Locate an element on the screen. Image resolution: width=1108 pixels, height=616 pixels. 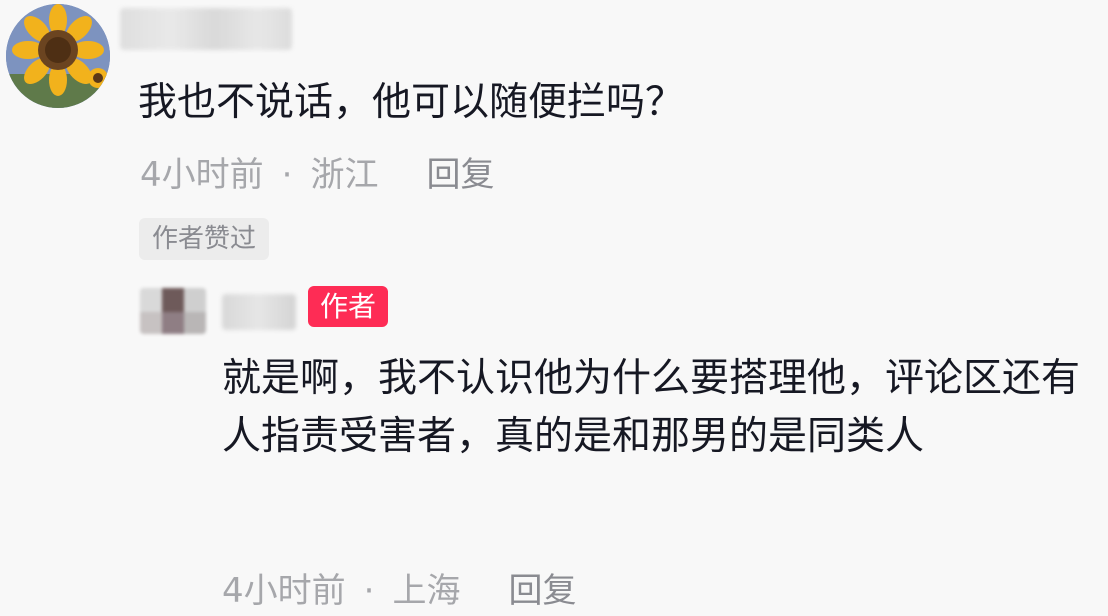
reply-avatar is located at coordinates (173, 311).